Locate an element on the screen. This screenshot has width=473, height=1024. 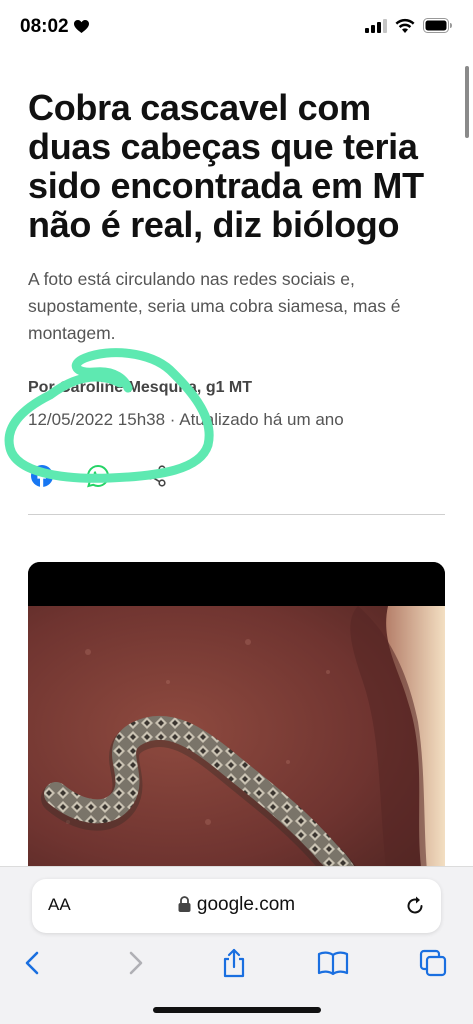
forward-button is located at coordinates (135, 963).